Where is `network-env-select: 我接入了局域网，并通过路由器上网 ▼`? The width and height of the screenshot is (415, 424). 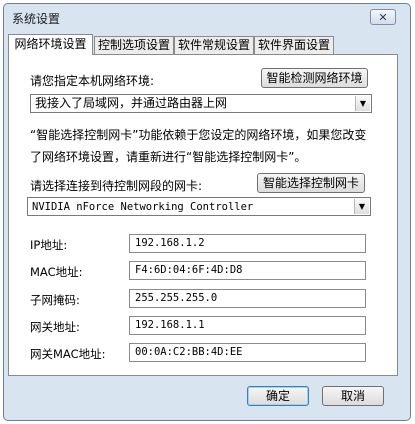
network-env-select: 我接入了局域网，并通过路由器上网 ▼ is located at coordinates (201, 103).